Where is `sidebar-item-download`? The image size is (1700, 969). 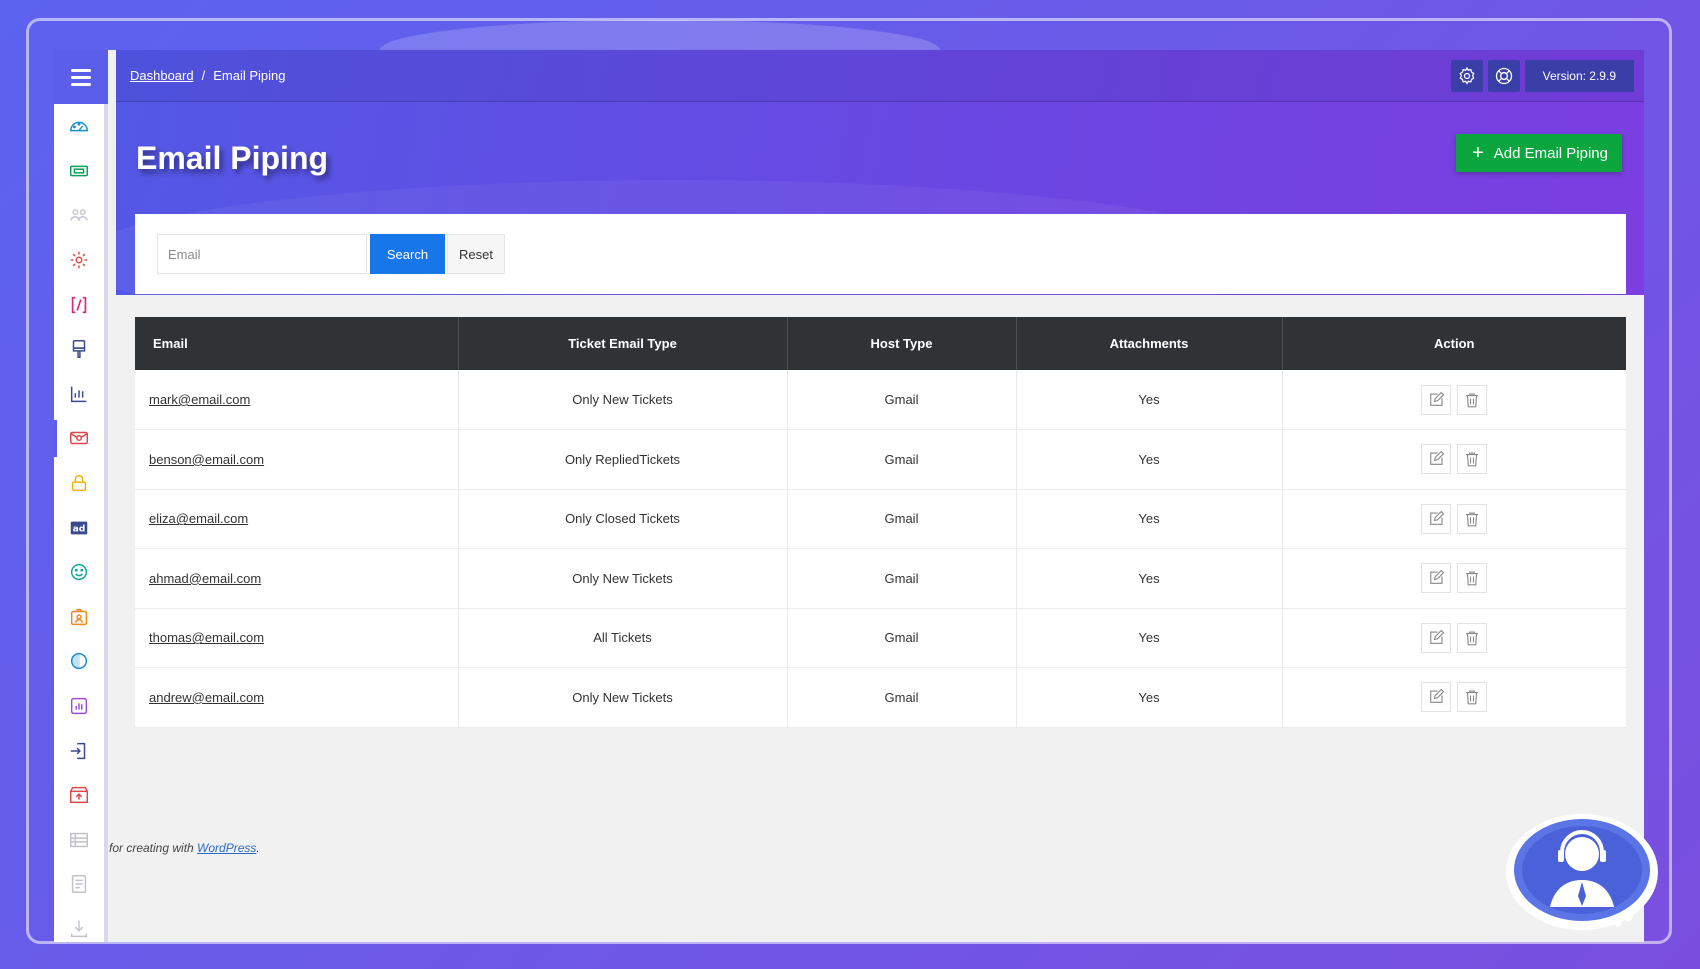
sidebar-item-download is located at coordinates (79, 924).